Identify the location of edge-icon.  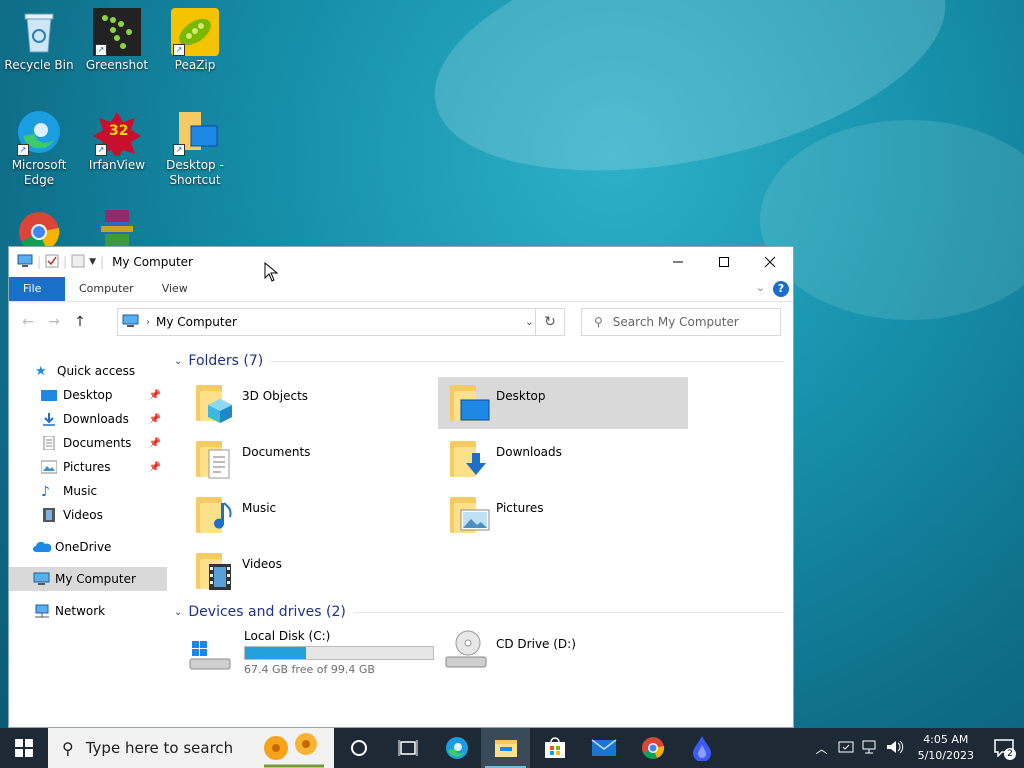
(456, 748).